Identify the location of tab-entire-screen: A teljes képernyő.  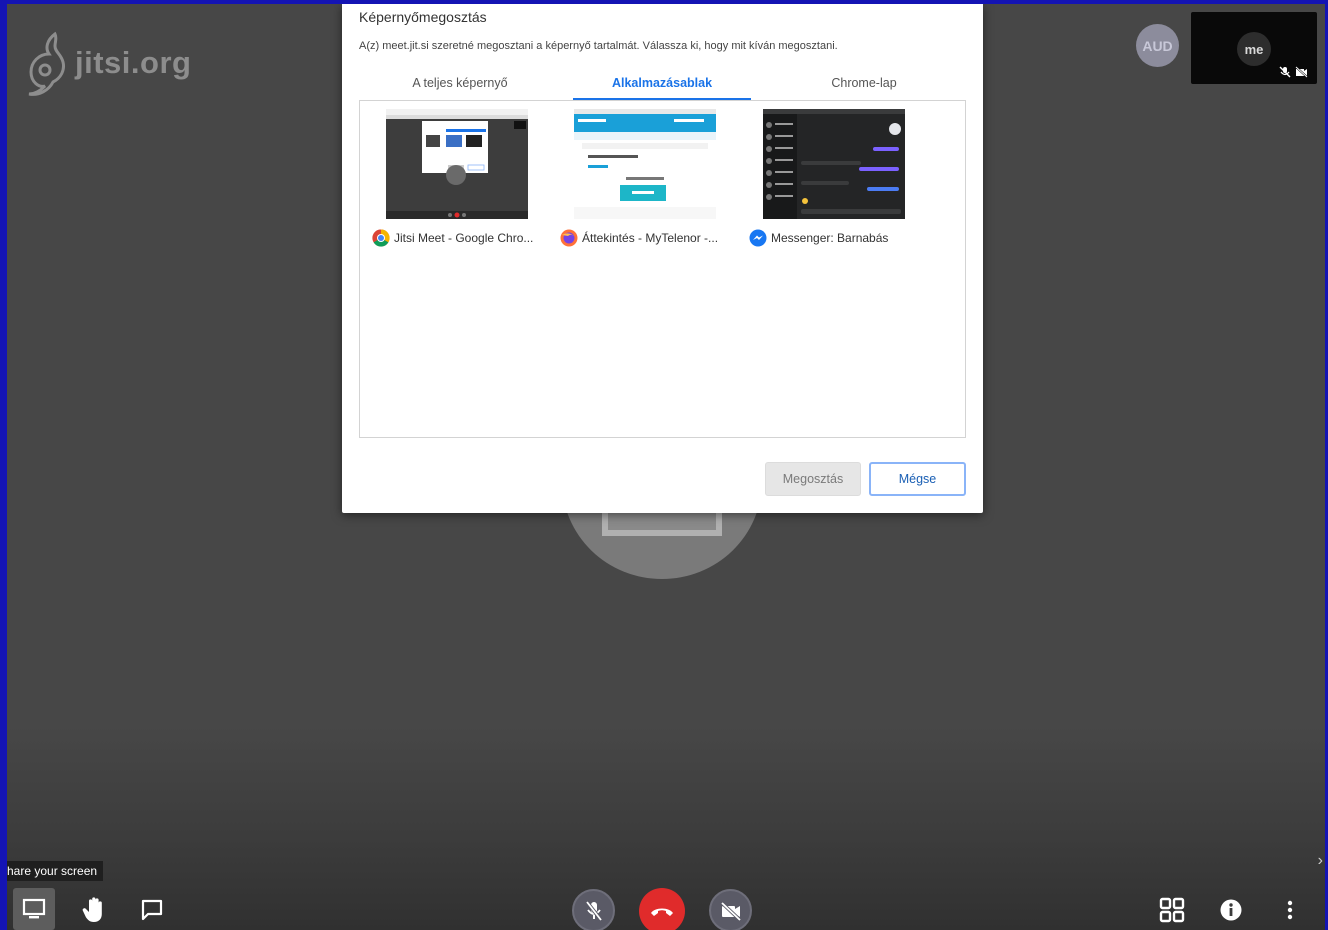
(460, 85).